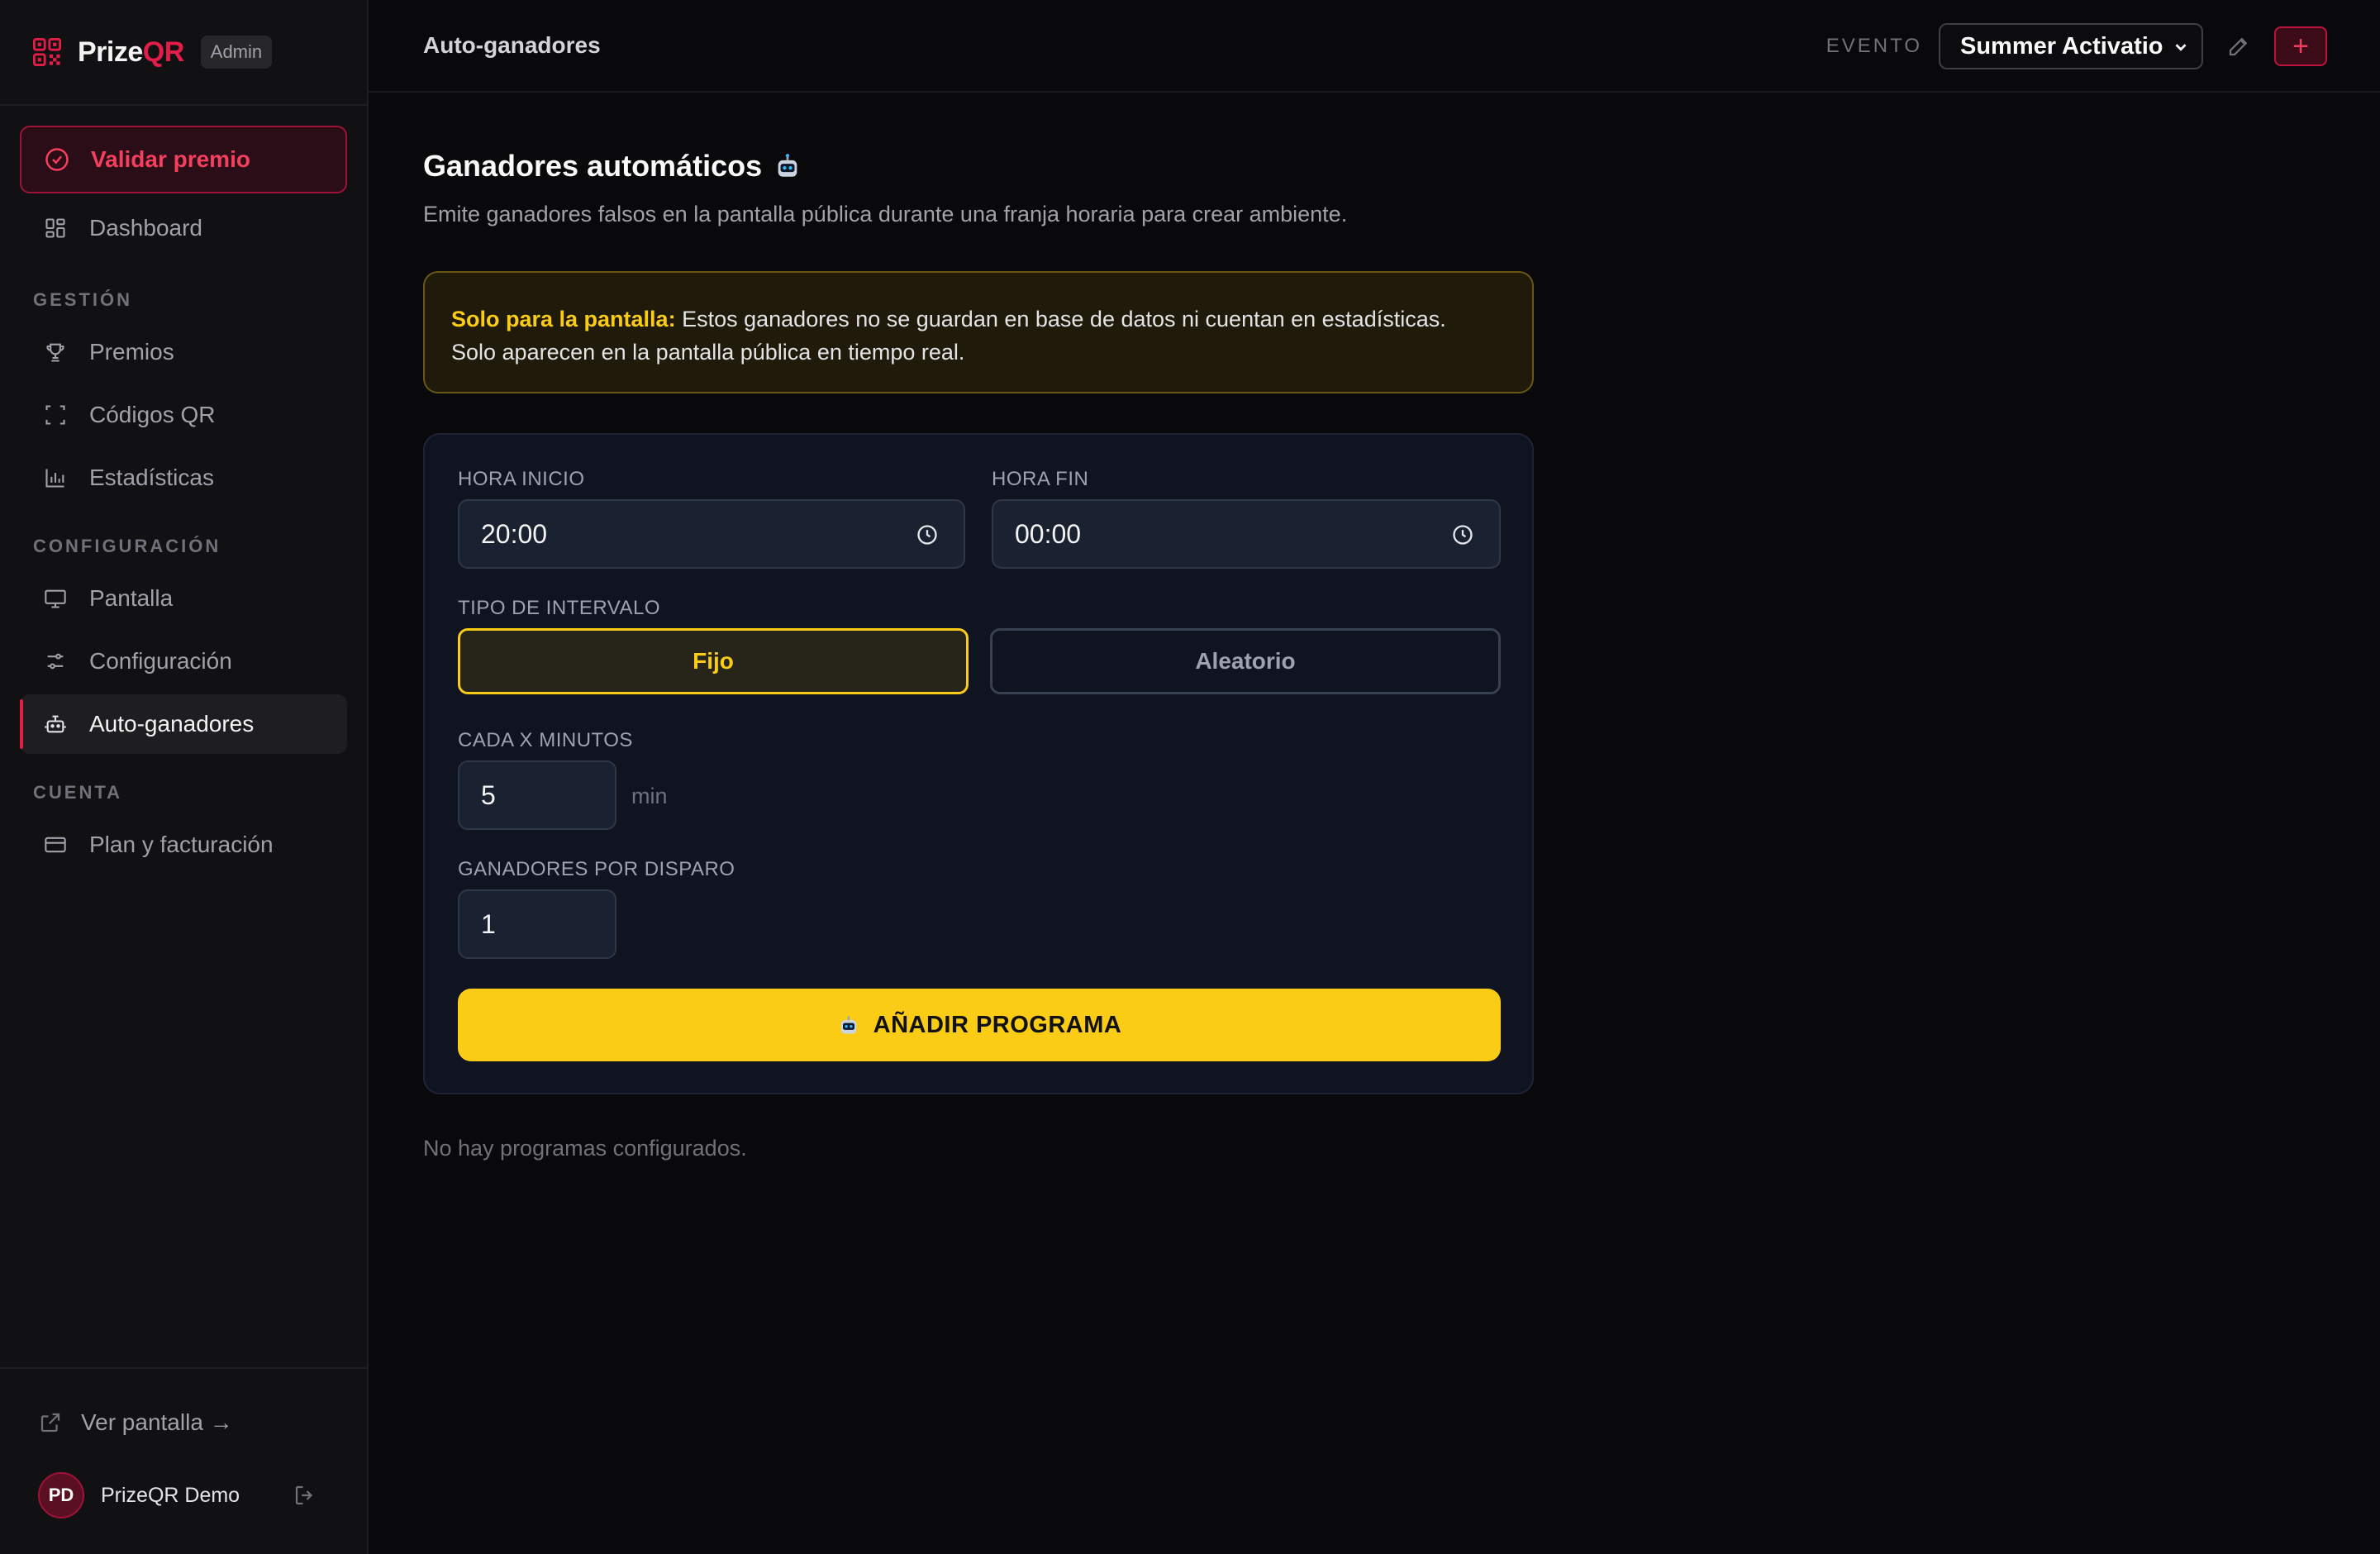  What do you see at coordinates (170, 1495) in the screenshot?
I see `user-name: PrizeQR Demo` at bounding box center [170, 1495].